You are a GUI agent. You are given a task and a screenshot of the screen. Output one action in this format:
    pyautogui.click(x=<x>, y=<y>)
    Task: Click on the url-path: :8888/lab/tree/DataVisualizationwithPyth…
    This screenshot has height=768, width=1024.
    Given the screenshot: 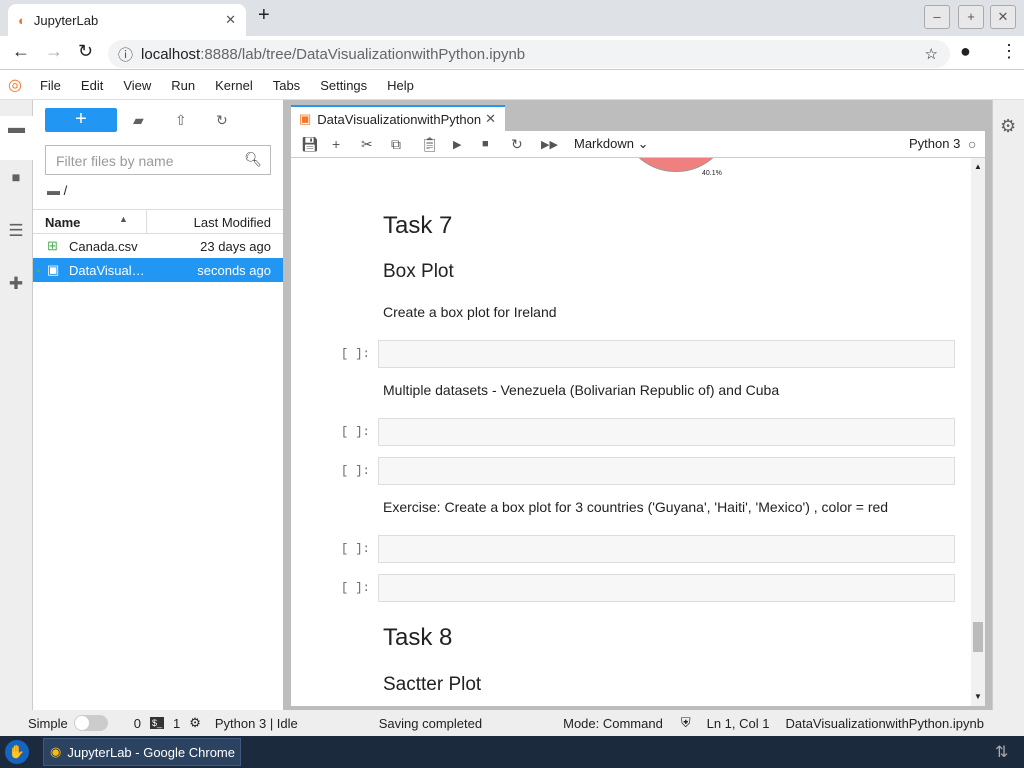 What is the action you would take?
    pyautogui.click(x=363, y=54)
    